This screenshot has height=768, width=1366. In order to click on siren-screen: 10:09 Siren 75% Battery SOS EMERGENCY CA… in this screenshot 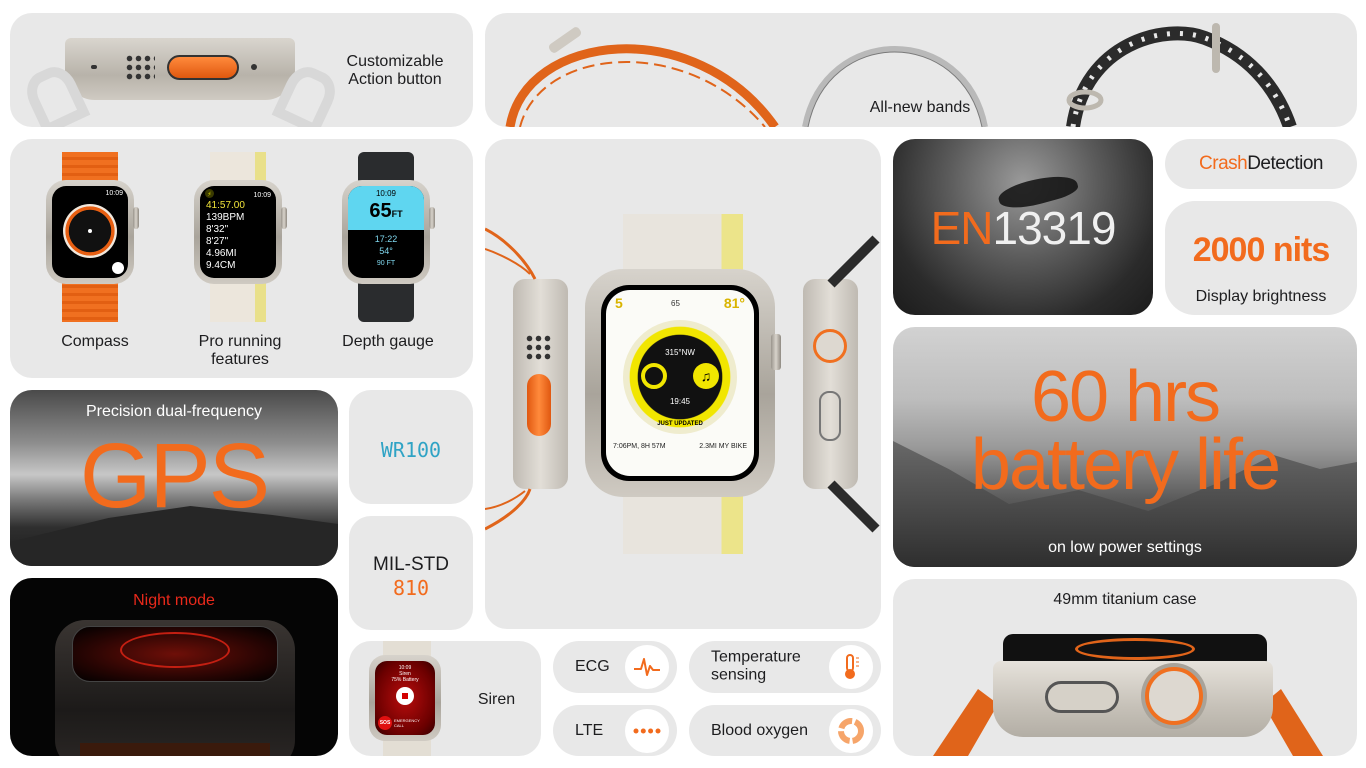, I will do `click(405, 698)`.